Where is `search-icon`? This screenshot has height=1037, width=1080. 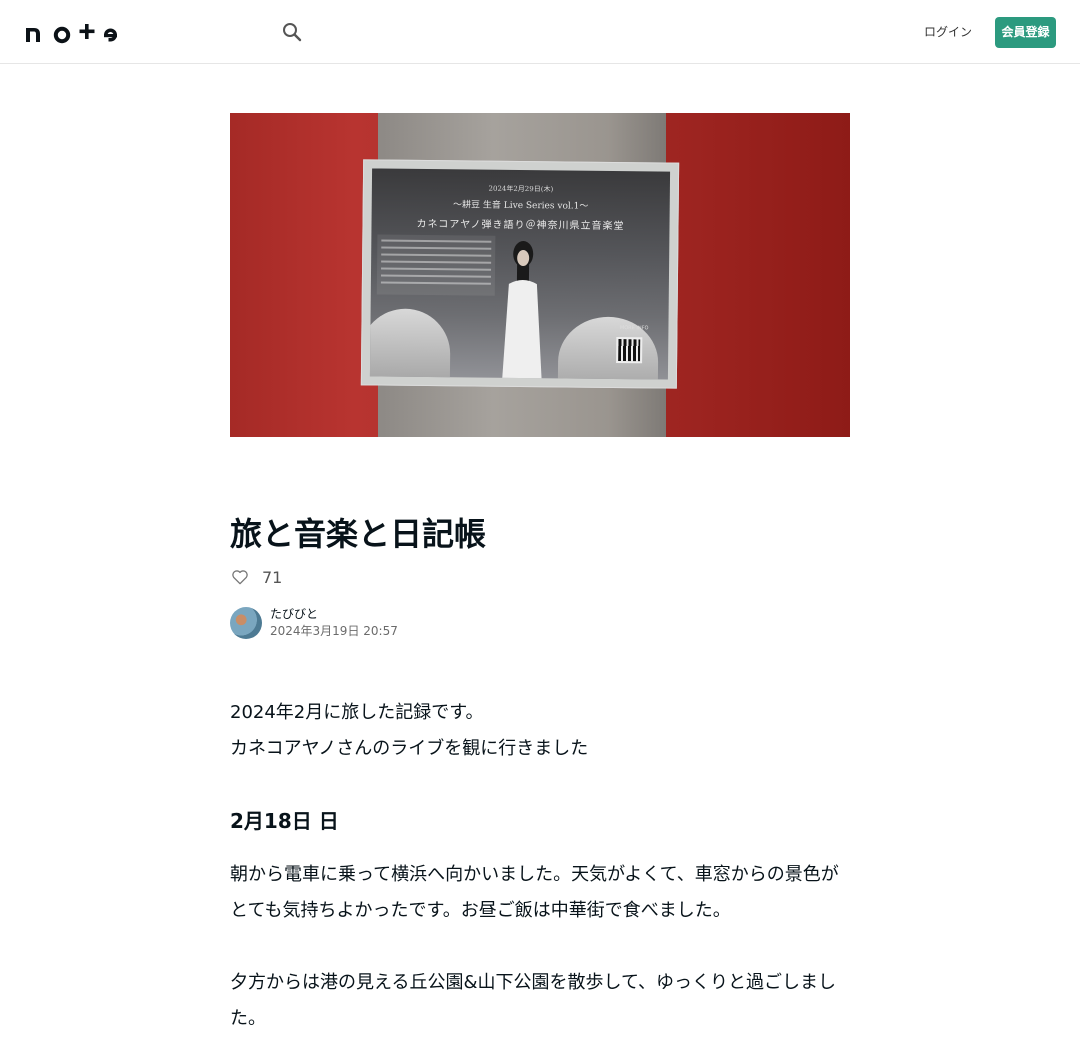
search-icon is located at coordinates (292, 32).